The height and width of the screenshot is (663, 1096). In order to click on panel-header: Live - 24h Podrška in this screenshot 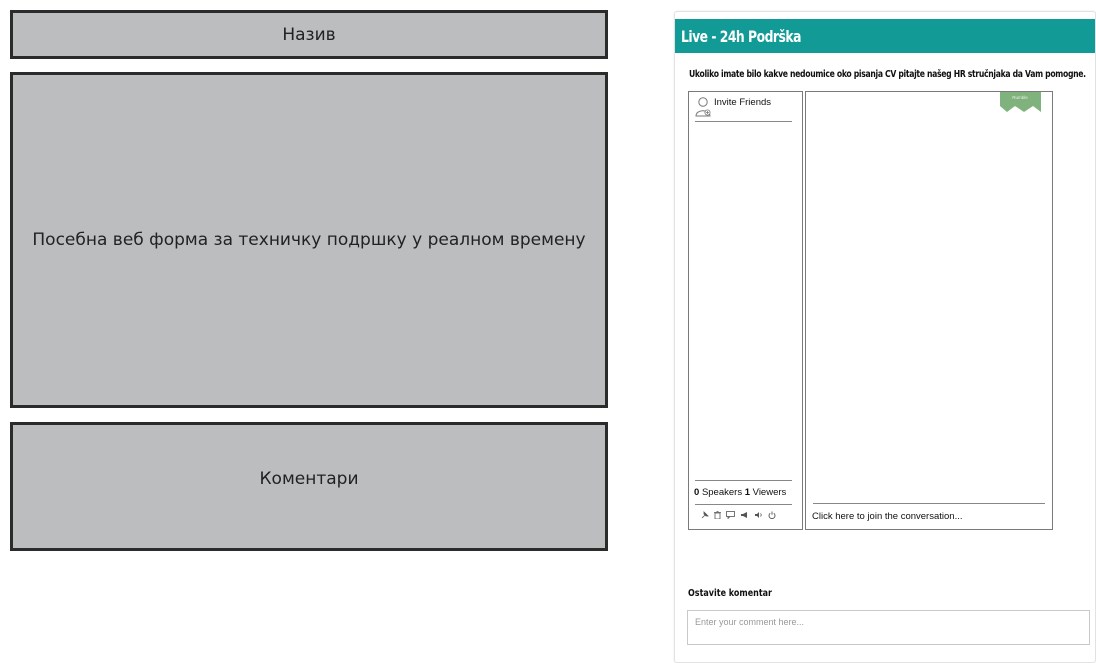, I will do `click(885, 36)`.